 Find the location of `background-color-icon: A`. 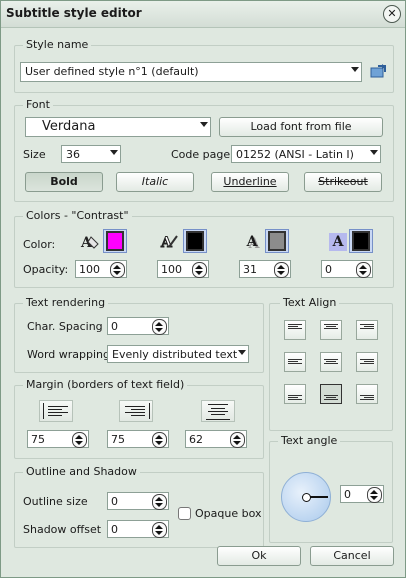

background-color-icon: A is located at coordinates (338, 242).